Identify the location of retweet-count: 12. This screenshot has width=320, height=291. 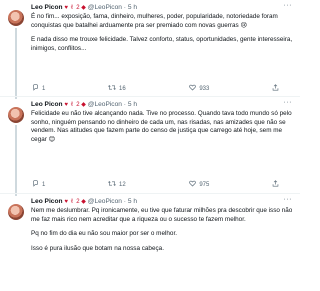
(122, 184).